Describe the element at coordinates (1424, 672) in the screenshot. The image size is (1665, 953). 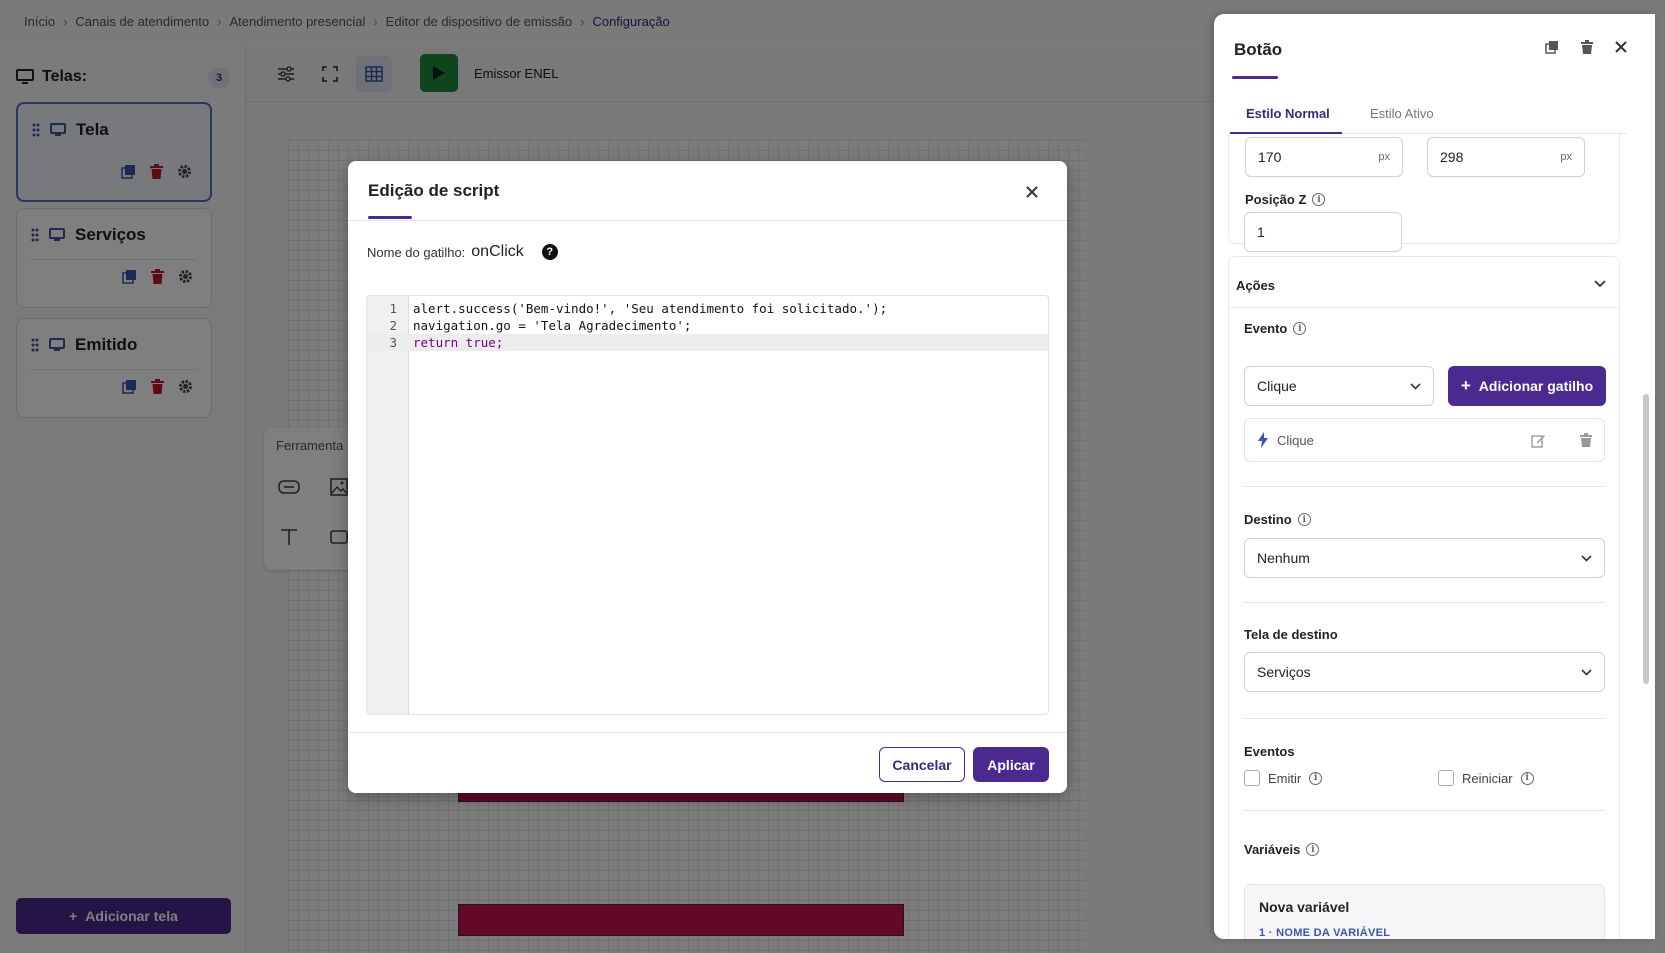
I see `target-screen-select: Serviços` at that location.